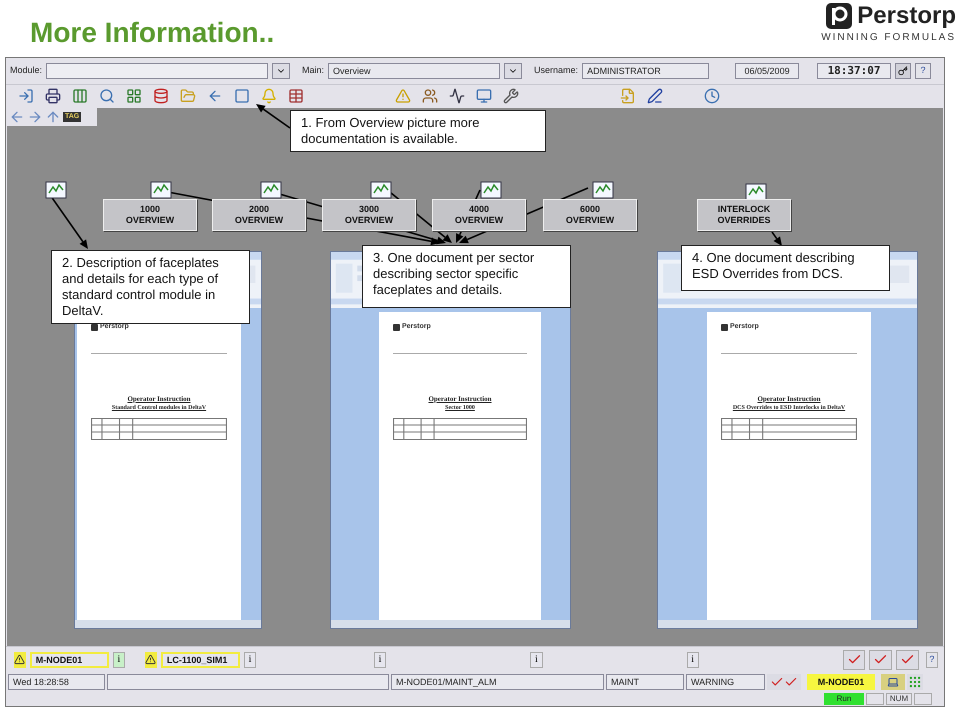 Image resolution: width=960 pixels, height=712 pixels. Describe the element at coordinates (744, 214) in the screenshot. I see `overview-button: INTERLOCK OVERRIDES` at that location.